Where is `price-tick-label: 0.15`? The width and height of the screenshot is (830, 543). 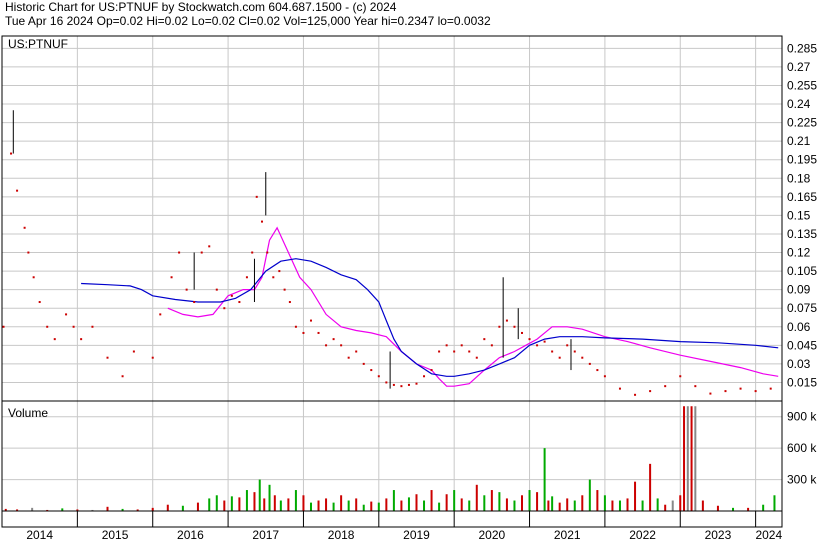 price-tick-label: 0.15 is located at coordinates (799, 215).